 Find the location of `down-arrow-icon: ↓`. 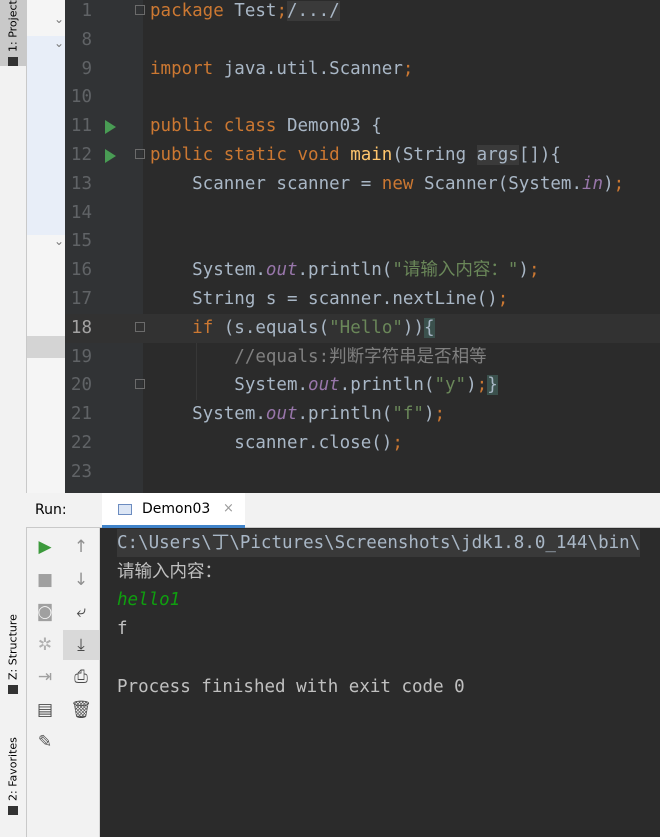

down-arrow-icon: ↓ is located at coordinates (81, 580).